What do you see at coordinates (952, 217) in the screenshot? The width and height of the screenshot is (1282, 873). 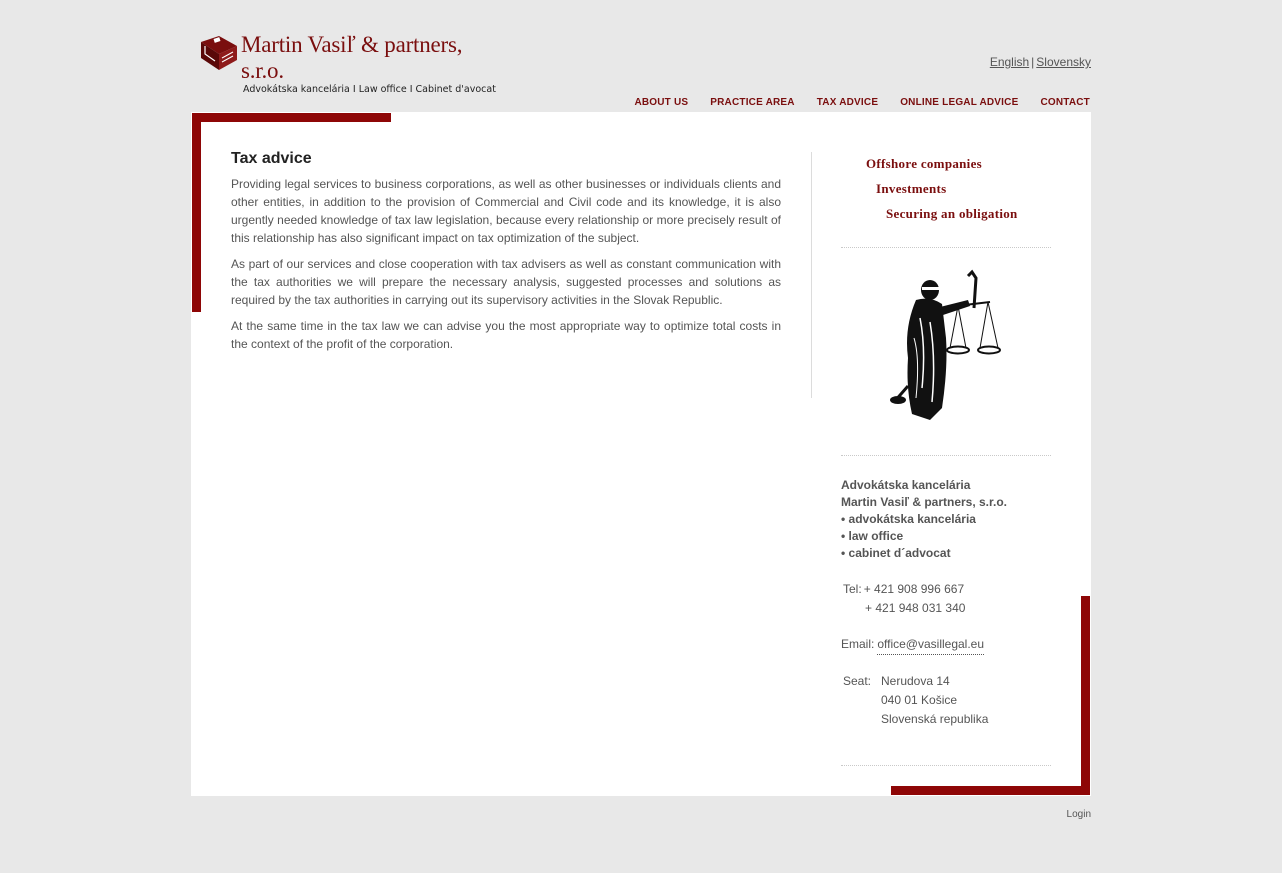 I see `sidebar-link-securing: Securing an obligation` at bounding box center [952, 217].